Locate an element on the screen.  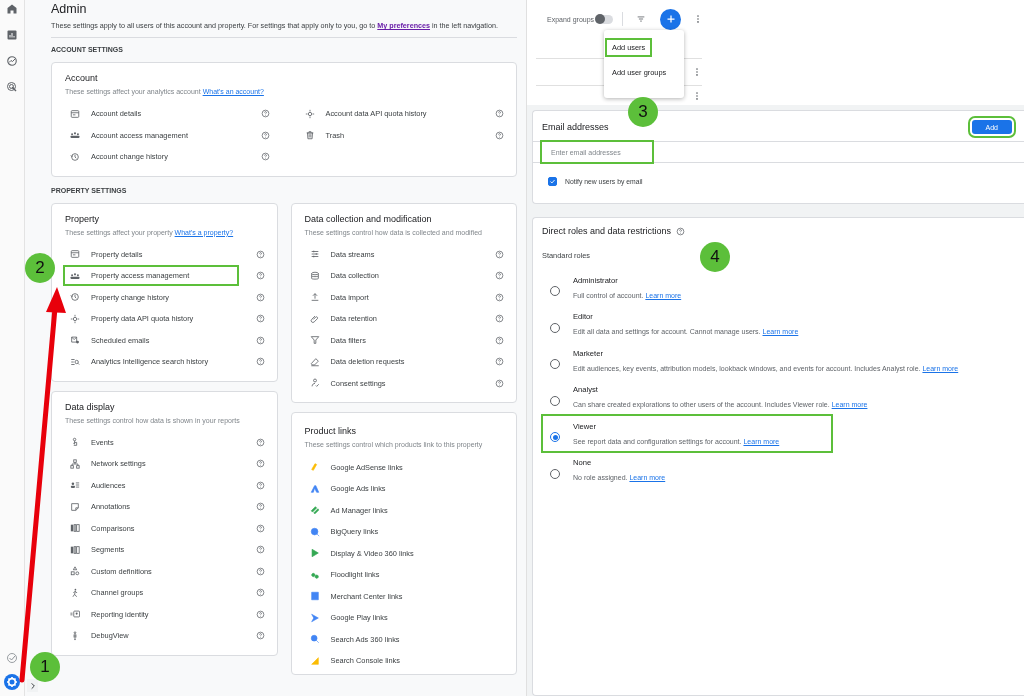
section-title: Email addresses is located at coordinates (575, 127).